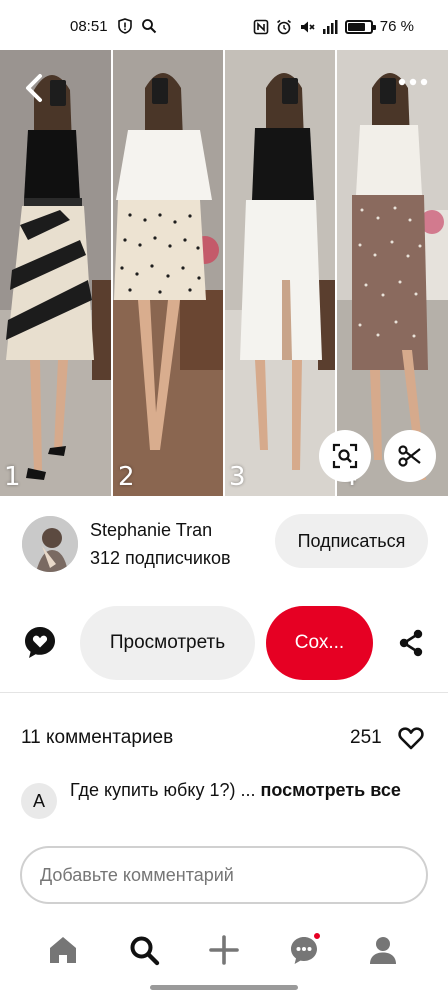 The image size is (448, 1000). I want to click on comments-count: 11 комментариев, so click(97, 738).